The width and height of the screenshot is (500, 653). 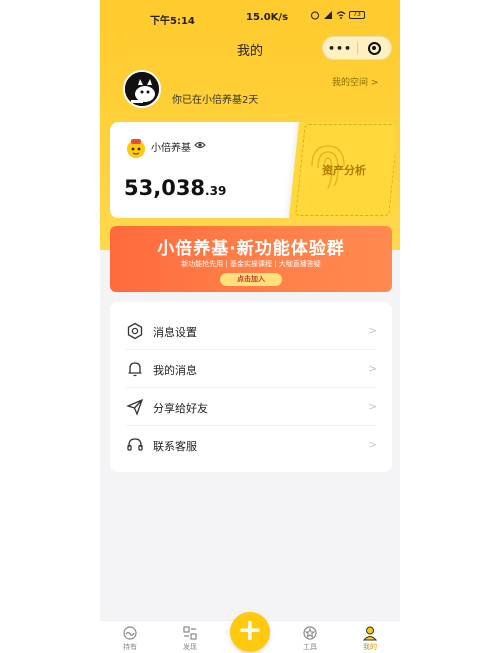 I want to click on menu-item-label: 我的消息, so click(x=175, y=370).